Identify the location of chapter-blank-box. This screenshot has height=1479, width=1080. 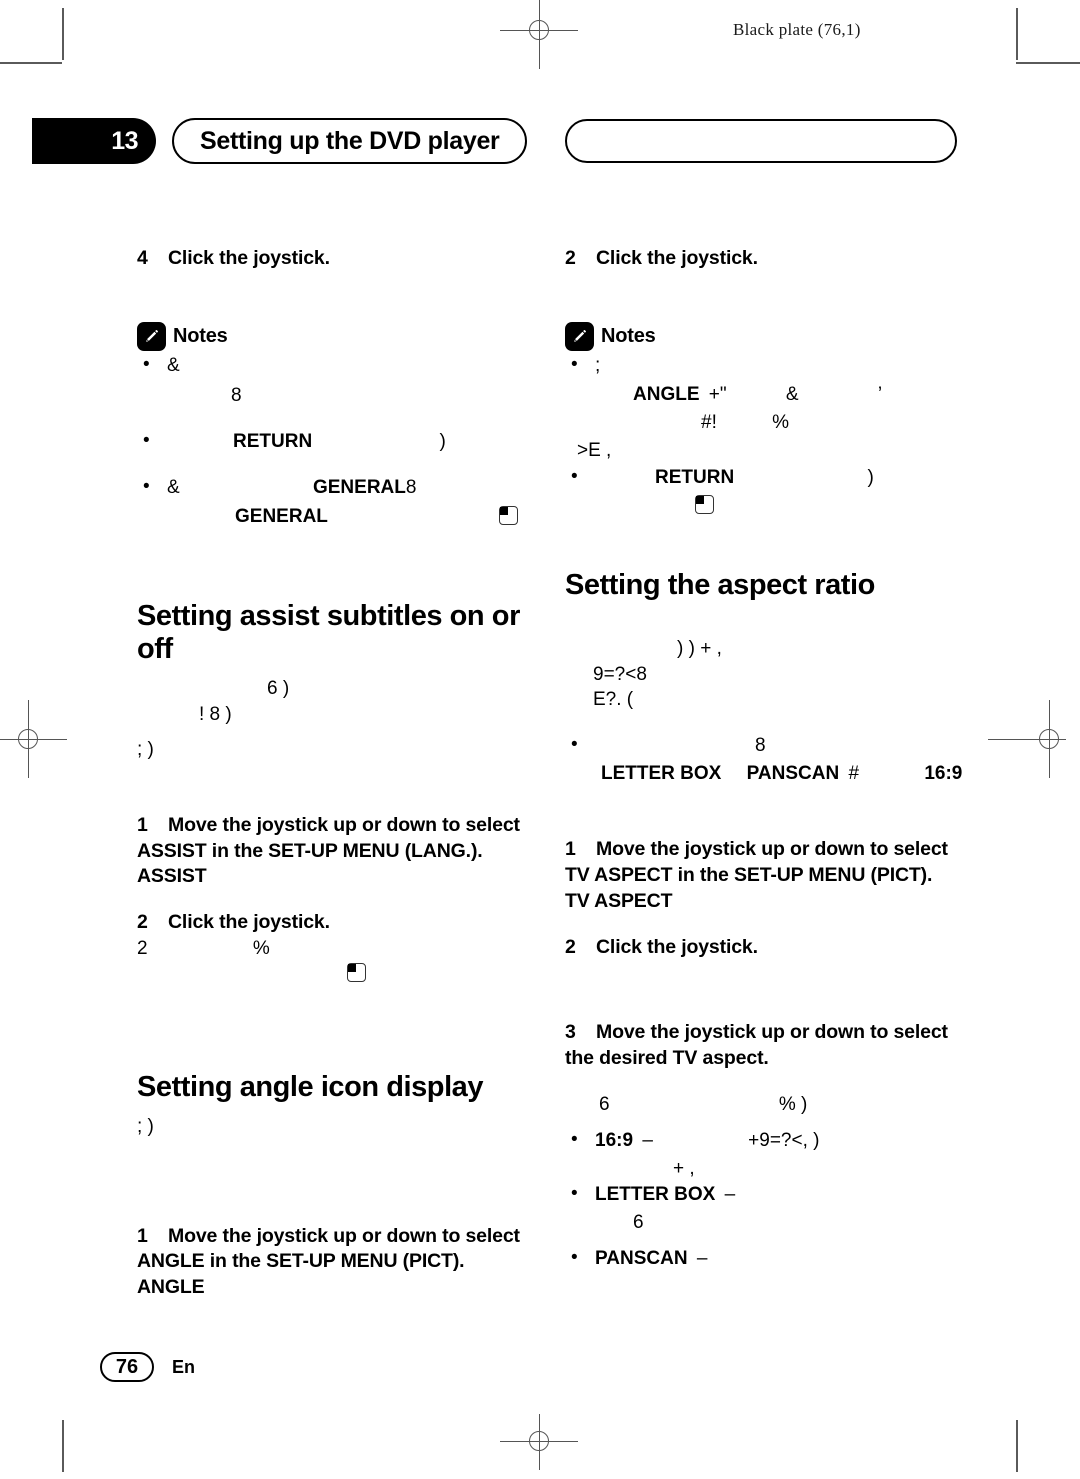
(761, 141).